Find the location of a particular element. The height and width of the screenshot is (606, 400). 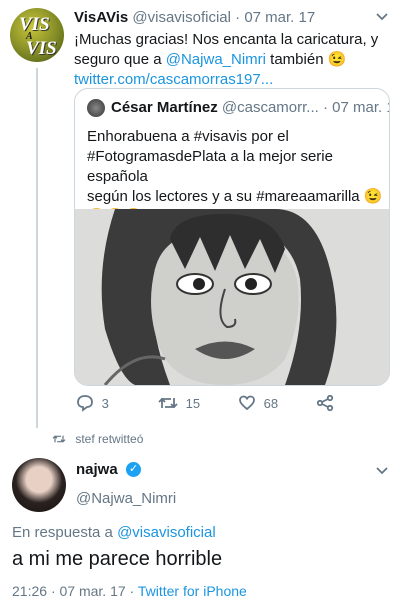

share-icon is located at coordinates (325, 403).